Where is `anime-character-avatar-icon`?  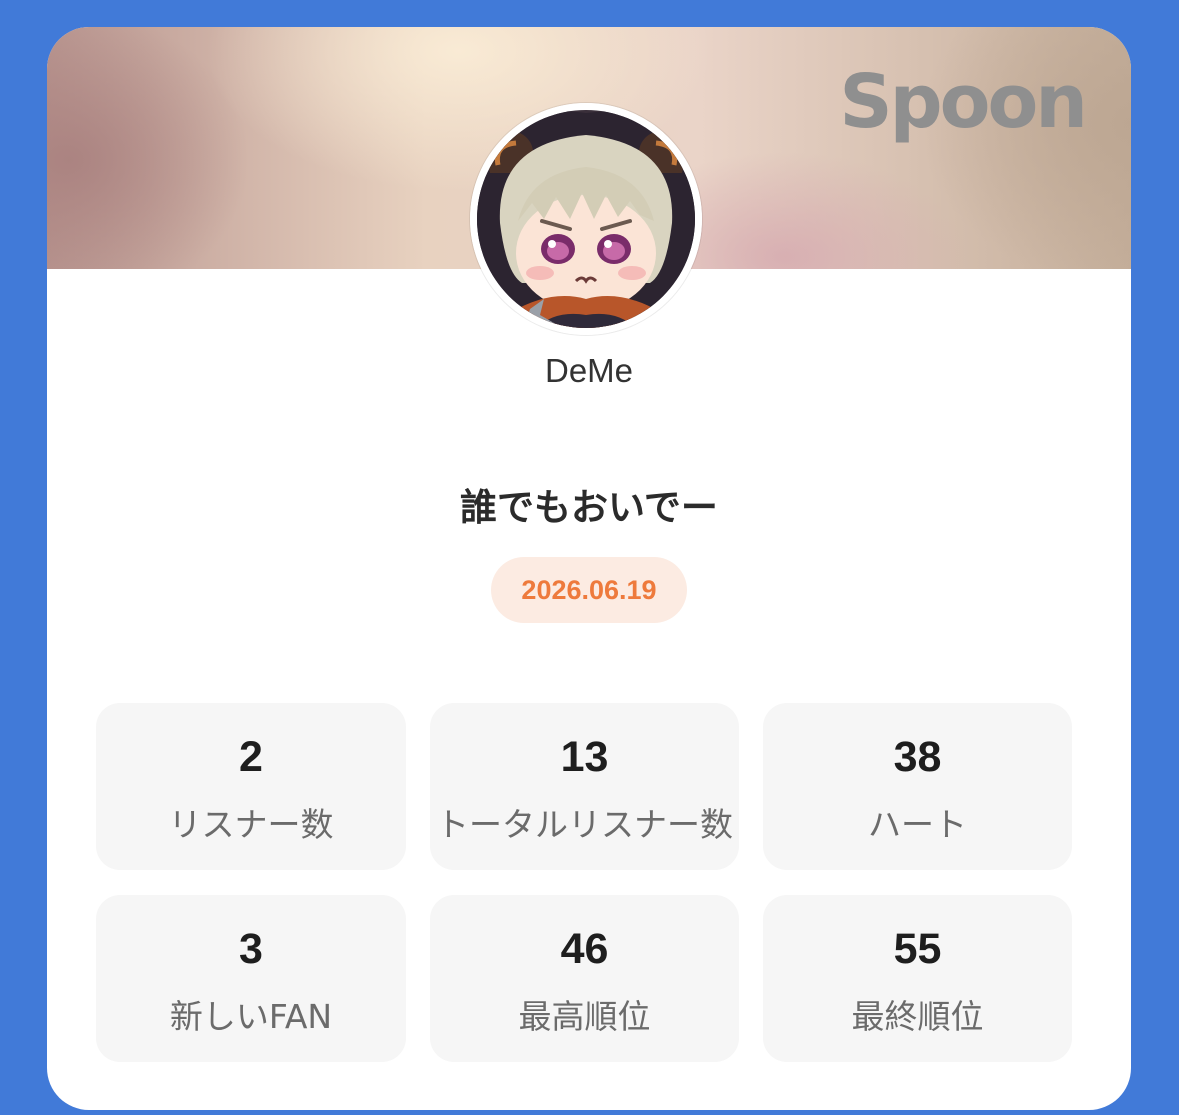 anime-character-avatar-icon is located at coordinates (586, 219).